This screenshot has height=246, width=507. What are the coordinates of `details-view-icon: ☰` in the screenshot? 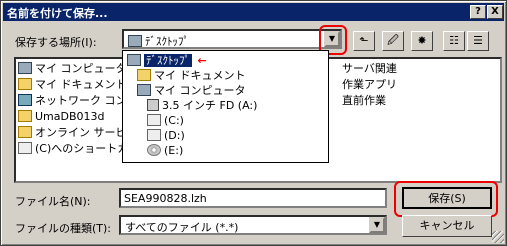 It's located at (478, 41).